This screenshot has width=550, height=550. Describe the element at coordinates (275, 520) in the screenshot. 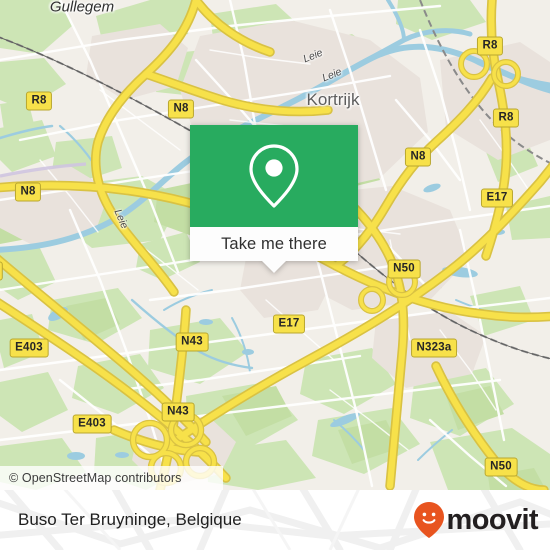

I see `bottom-info-bar: Buso Ter Bruyninge, Belgique moovit` at that location.